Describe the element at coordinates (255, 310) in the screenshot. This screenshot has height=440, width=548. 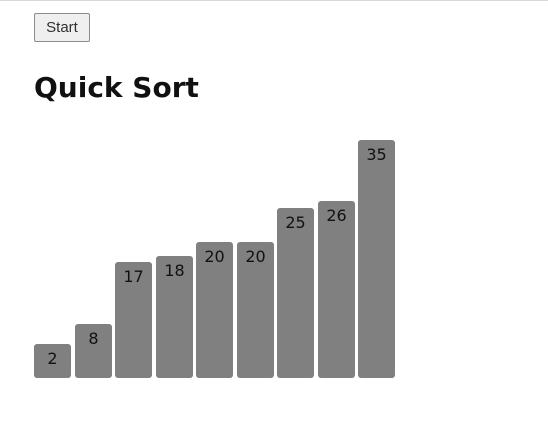
I see `bar-5: 20` at that location.